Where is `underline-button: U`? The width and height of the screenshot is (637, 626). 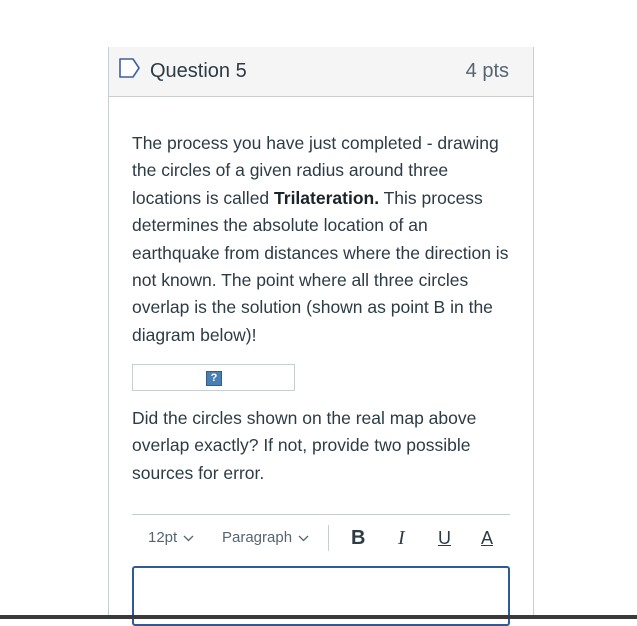 underline-button: U is located at coordinates (444, 538).